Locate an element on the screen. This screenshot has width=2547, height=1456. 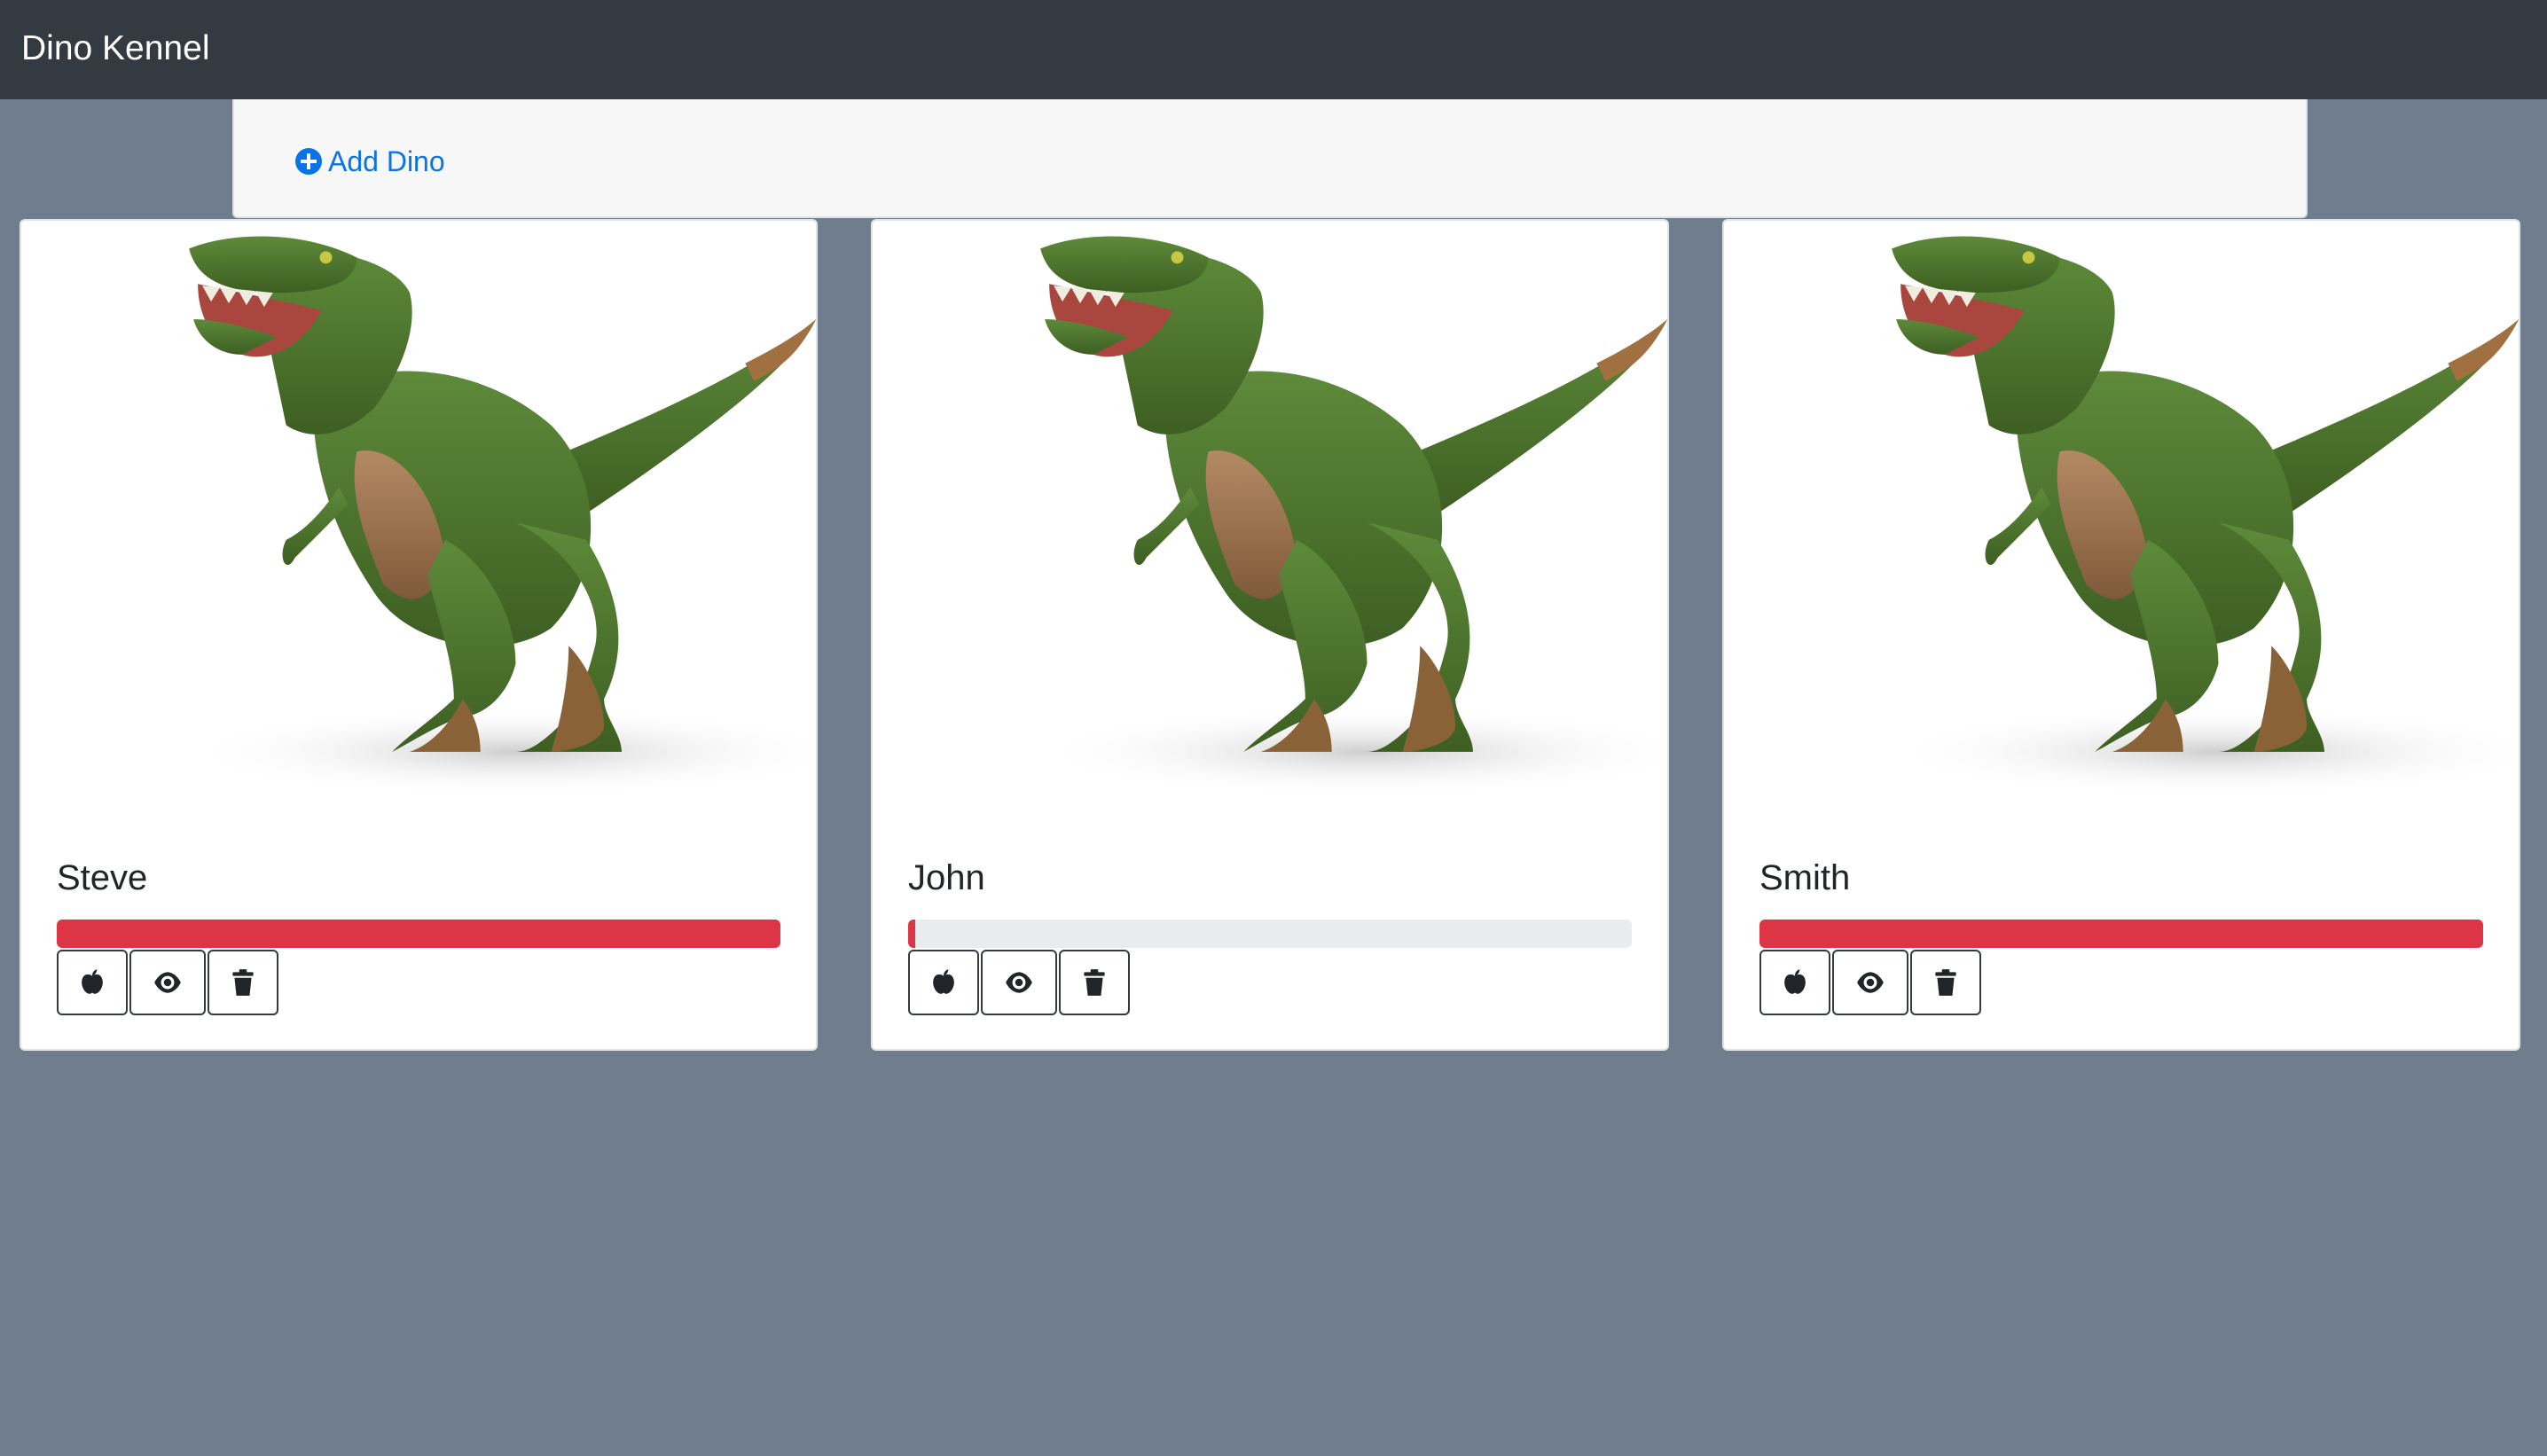
plus-circle-icon is located at coordinates (308, 161).